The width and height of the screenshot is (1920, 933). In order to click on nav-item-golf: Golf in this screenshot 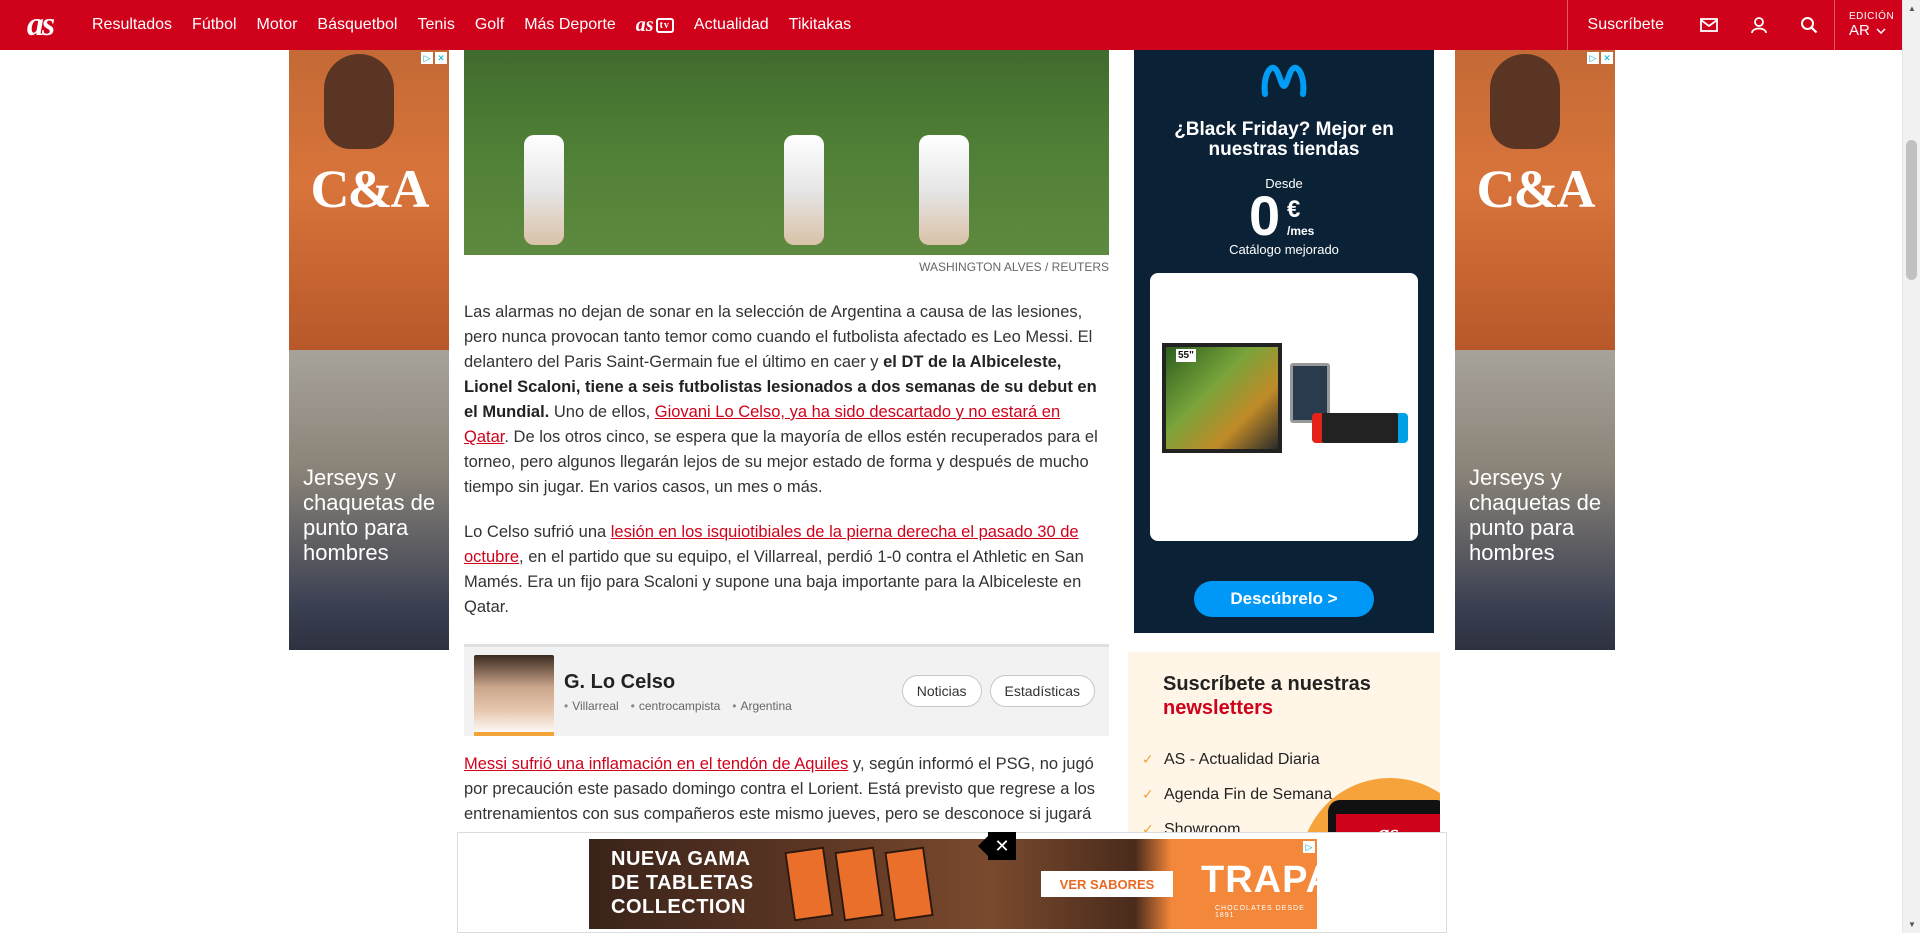, I will do `click(489, 25)`.